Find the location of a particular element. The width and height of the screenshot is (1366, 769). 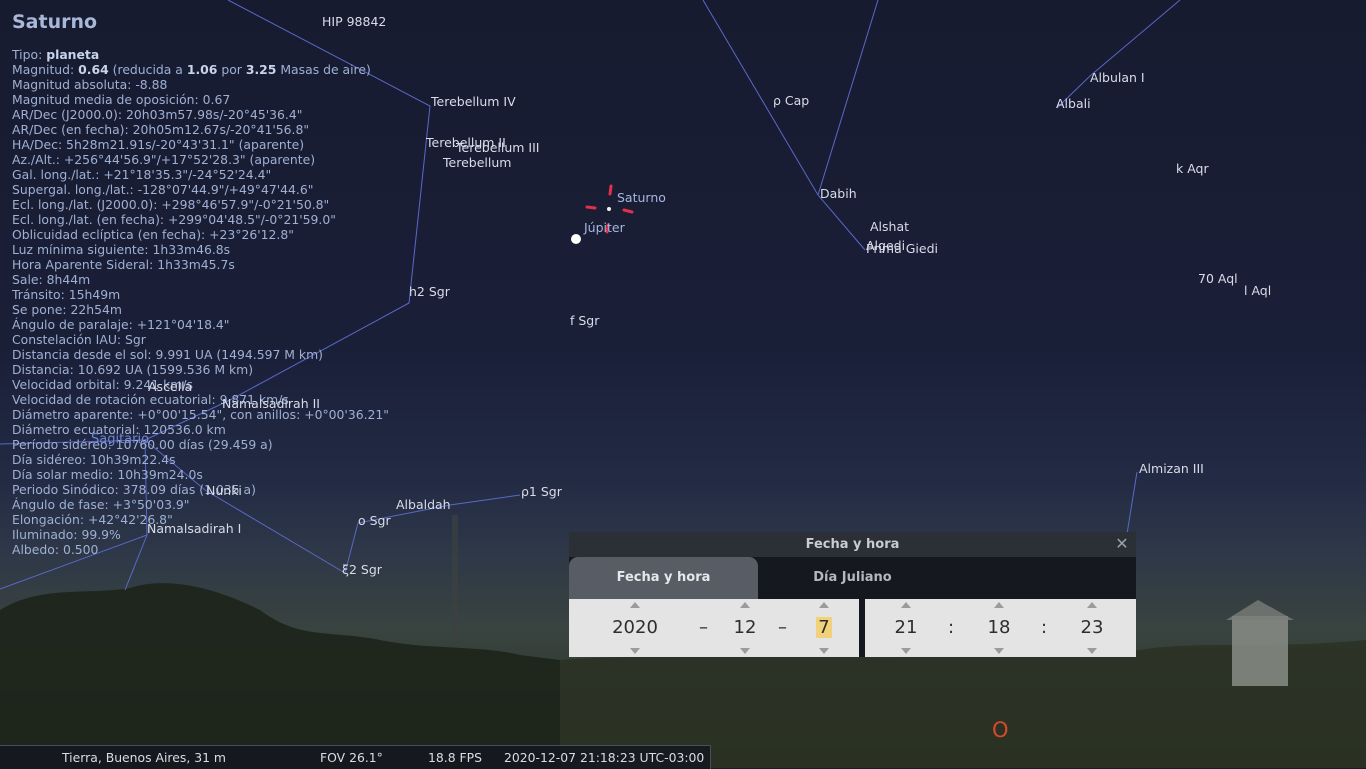

saturn-disc is located at coordinates (609, 209).